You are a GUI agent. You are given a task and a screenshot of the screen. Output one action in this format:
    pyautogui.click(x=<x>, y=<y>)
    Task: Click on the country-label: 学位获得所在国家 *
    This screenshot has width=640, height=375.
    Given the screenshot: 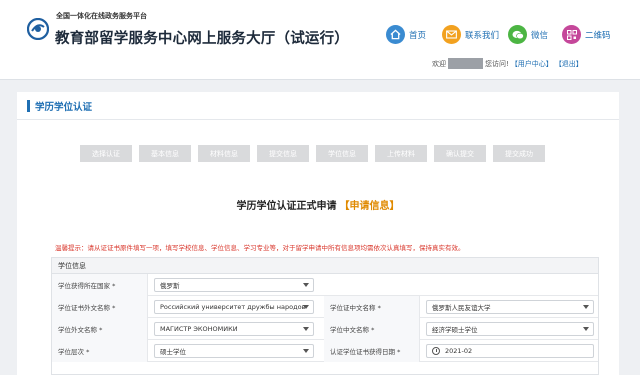 What is the action you would take?
    pyautogui.click(x=100, y=285)
    